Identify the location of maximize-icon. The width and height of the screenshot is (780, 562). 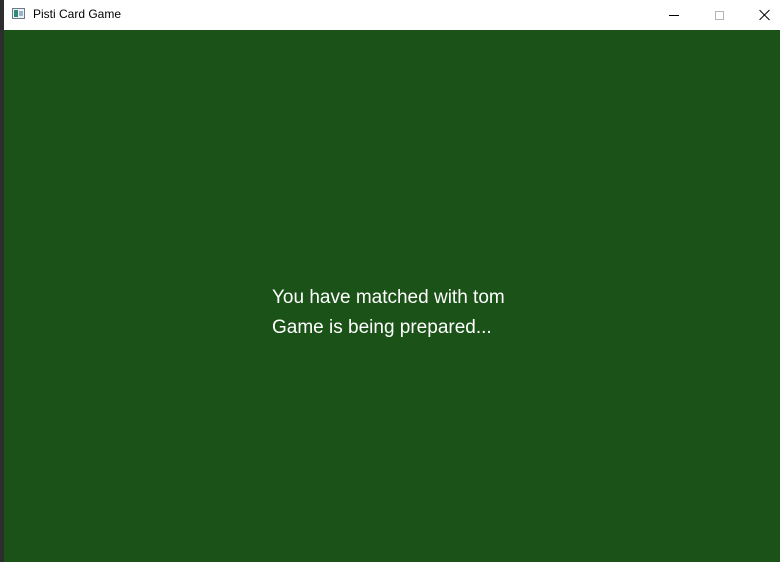
(719, 15).